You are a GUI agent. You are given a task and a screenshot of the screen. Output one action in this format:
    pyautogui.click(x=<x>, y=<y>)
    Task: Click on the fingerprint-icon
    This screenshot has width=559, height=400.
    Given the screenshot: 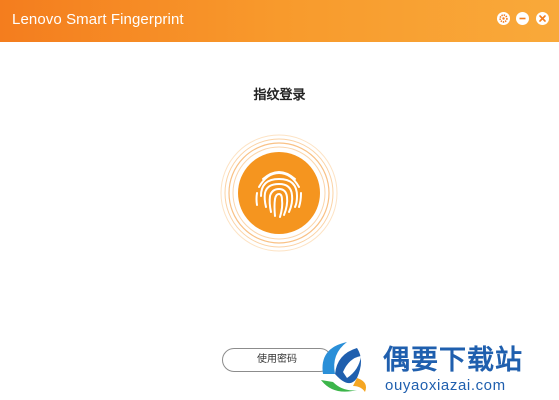 What is the action you would take?
    pyautogui.click(x=279, y=193)
    